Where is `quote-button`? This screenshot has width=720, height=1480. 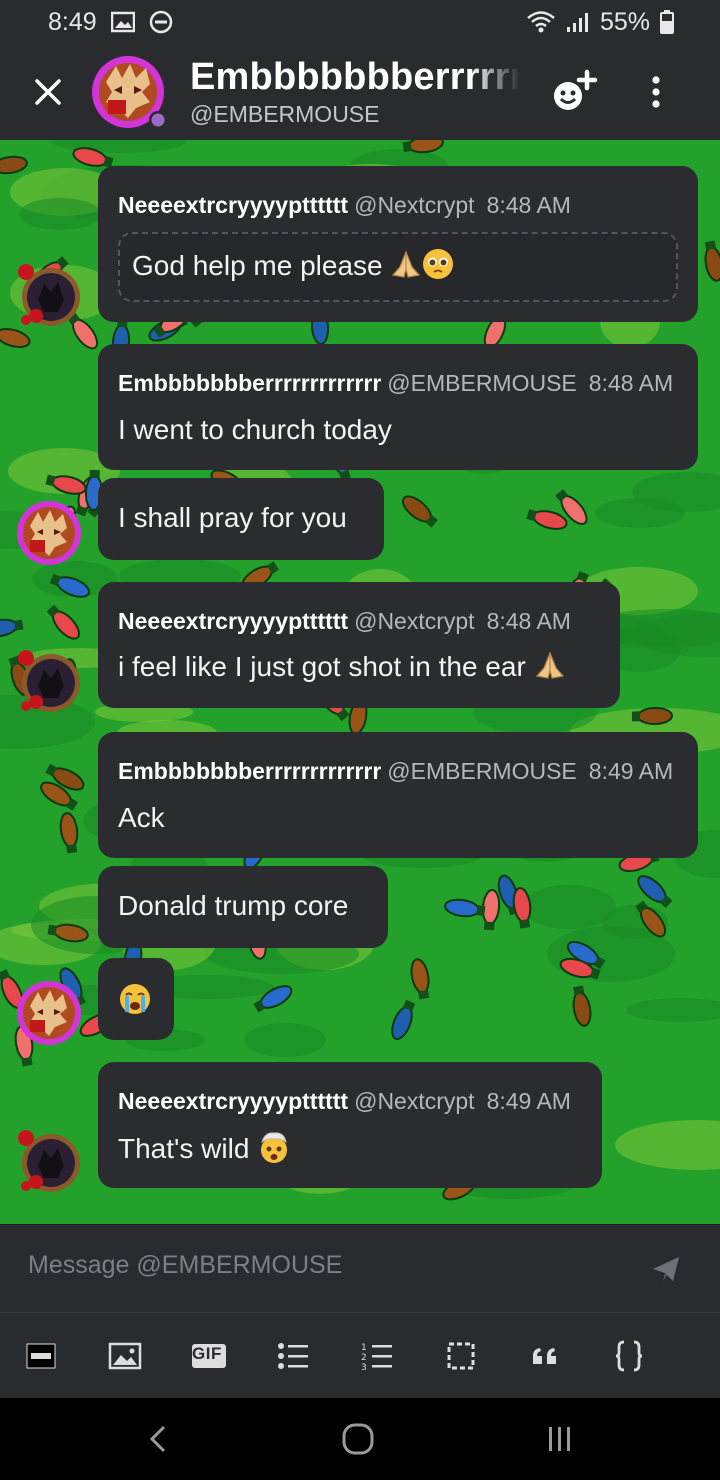
quote-button is located at coordinates (545, 1356).